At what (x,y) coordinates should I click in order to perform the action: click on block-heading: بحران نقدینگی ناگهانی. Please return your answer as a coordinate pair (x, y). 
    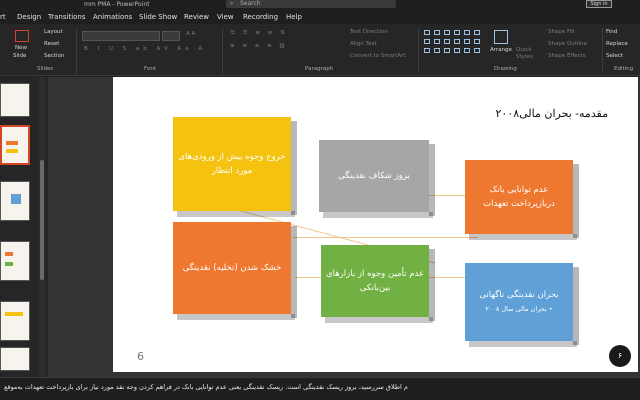
    Looking at the image, I should click on (519, 295).